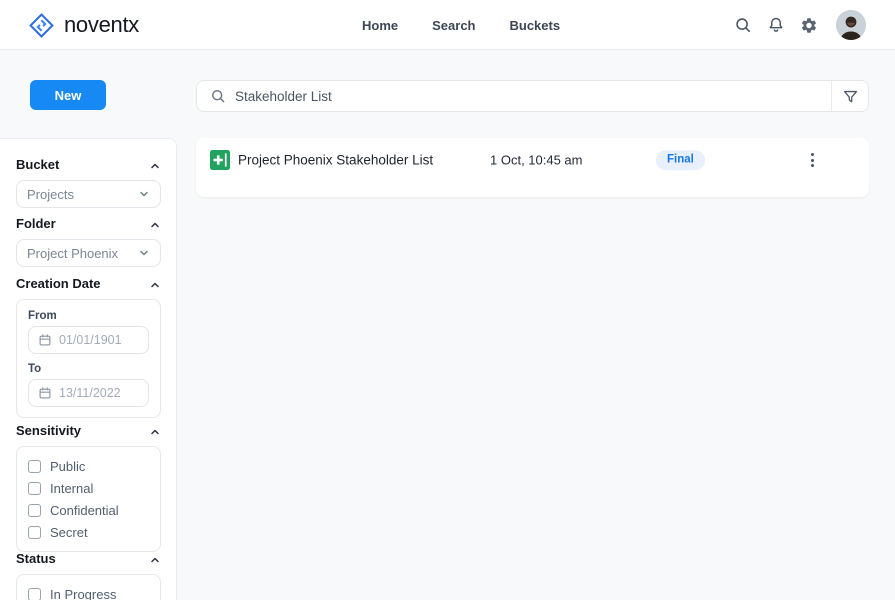  Describe the element at coordinates (528, 96) in the screenshot. I see `search-input` at that location.